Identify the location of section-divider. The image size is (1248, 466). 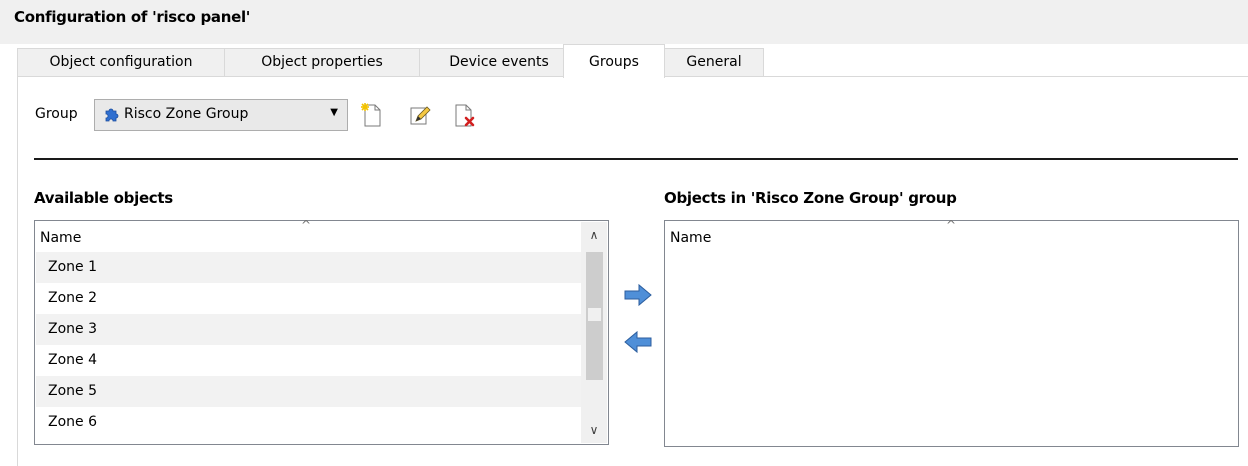
(636, 159).